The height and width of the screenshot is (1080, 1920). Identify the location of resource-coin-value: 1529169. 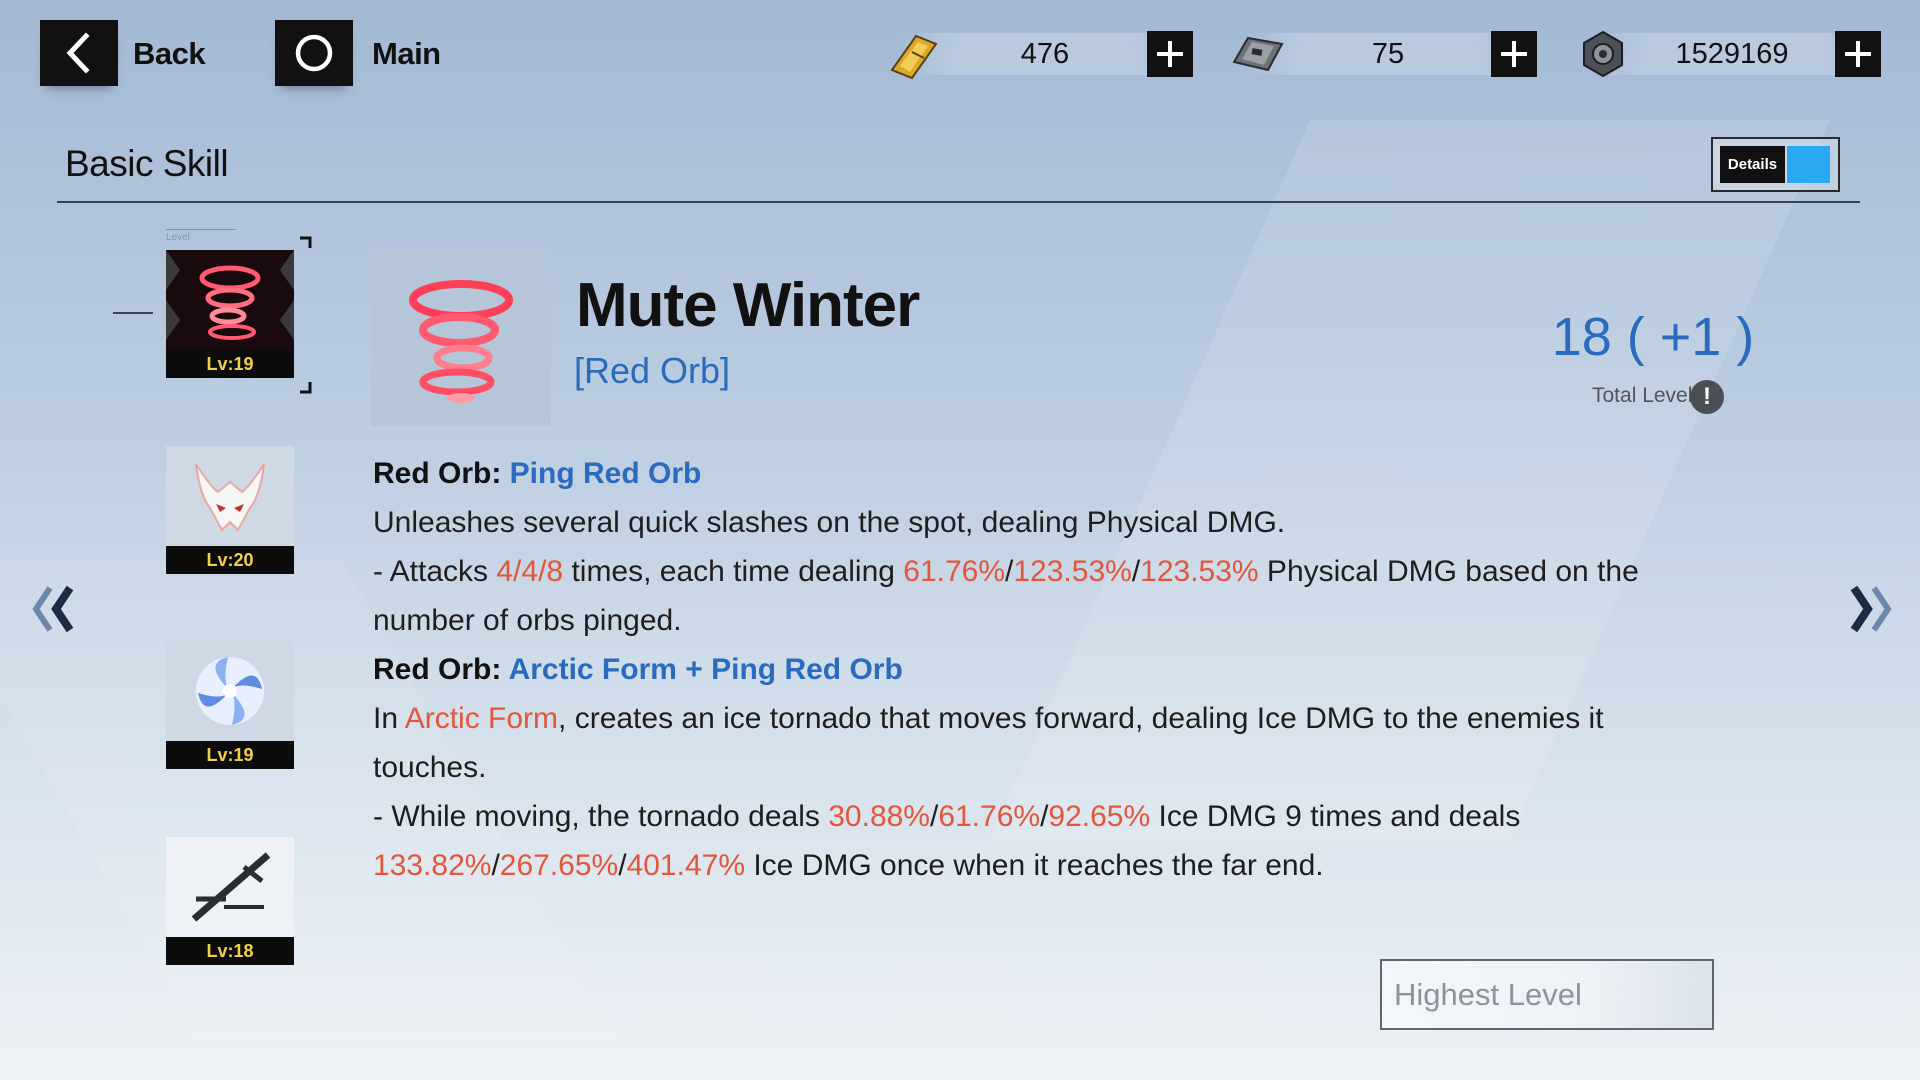
(1732, 54).